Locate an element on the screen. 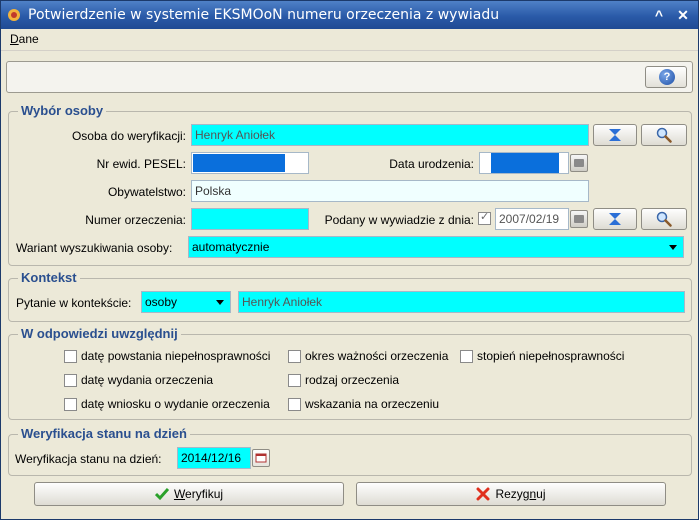  help-icon: ? is located at coordinates (667, 77).